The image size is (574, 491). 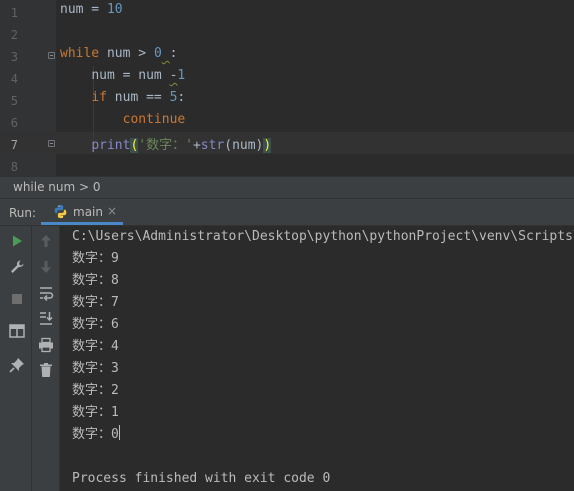 What do you see at coordinates (287, 57) in the screenshot?
I see `code-line-3: while num > 0 :` at bounding box center [287, 57].